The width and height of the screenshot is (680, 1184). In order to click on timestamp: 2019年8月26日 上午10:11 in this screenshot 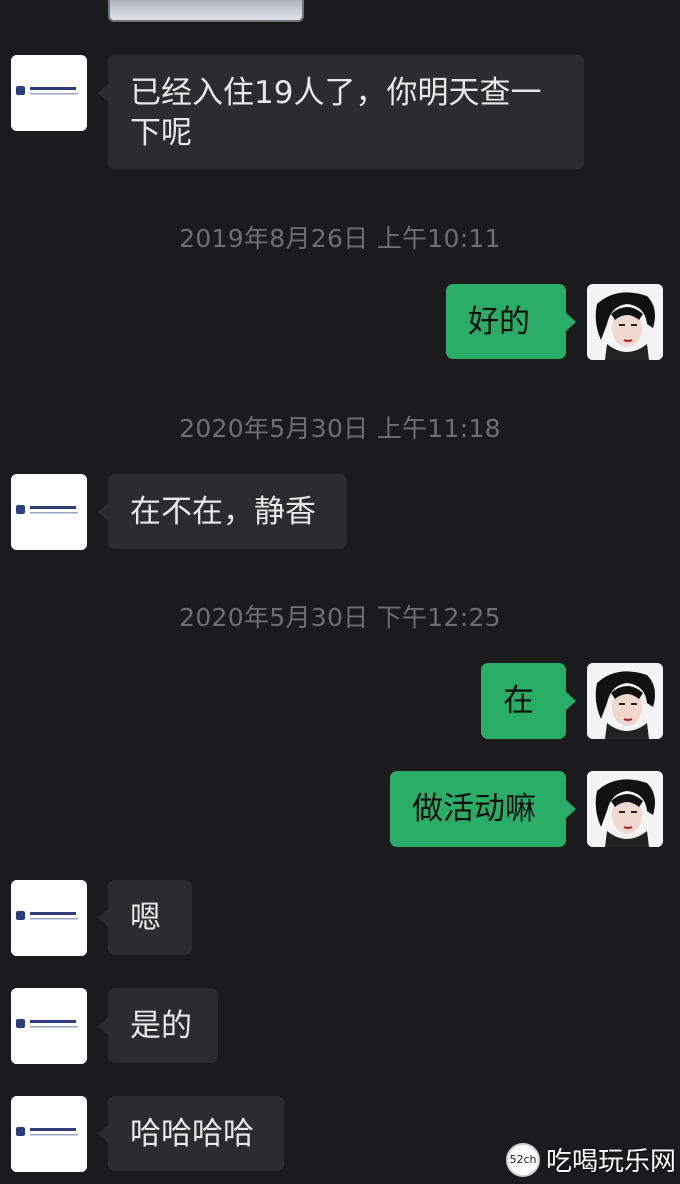, I will do `click(340, 238)`.